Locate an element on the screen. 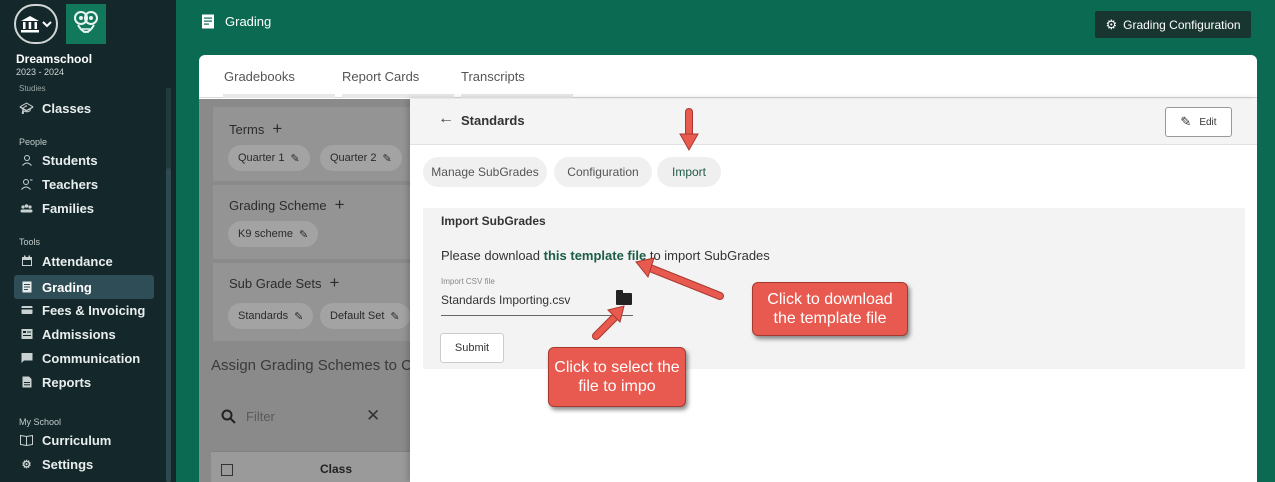 This screenshot has height=482, width=1275. callout-select-file: Click to select the file to impo is located at coordinates (617, 377).